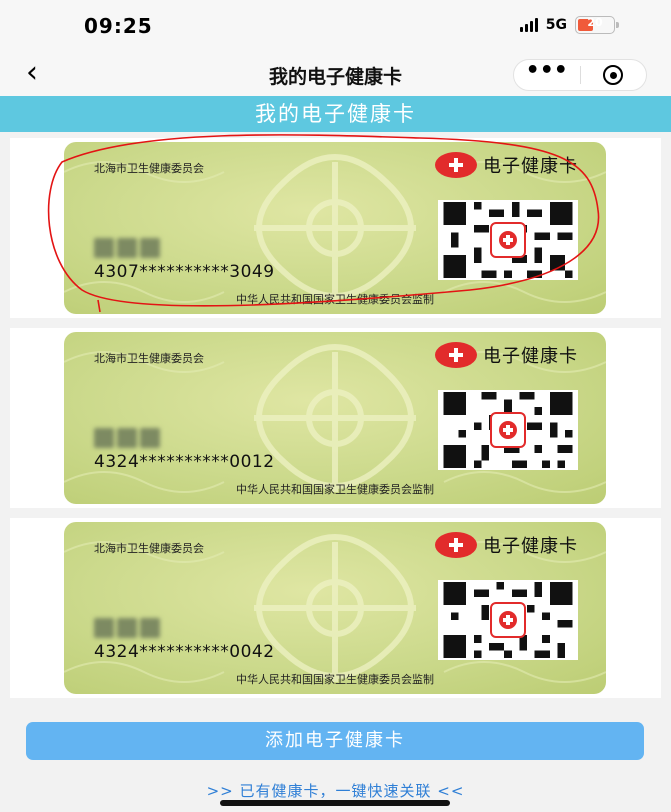 This screenshot has height=812, width=671. Describe the element at coordinates (528, 25) in the screenshot. I see `signal-icon` at that location.